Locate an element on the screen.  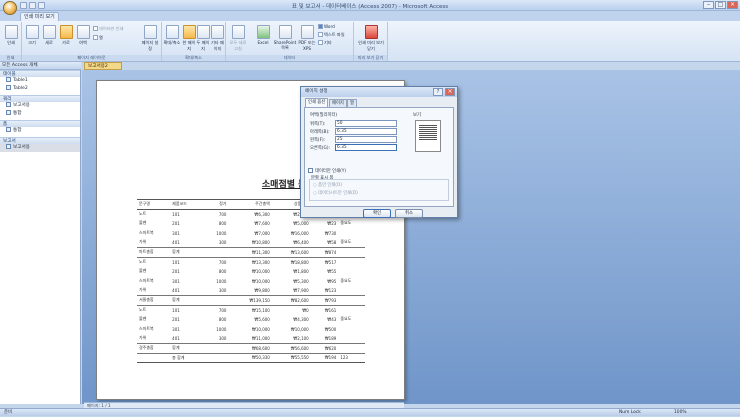
table-cell: ₩793 is located at coordinates (324, 300).